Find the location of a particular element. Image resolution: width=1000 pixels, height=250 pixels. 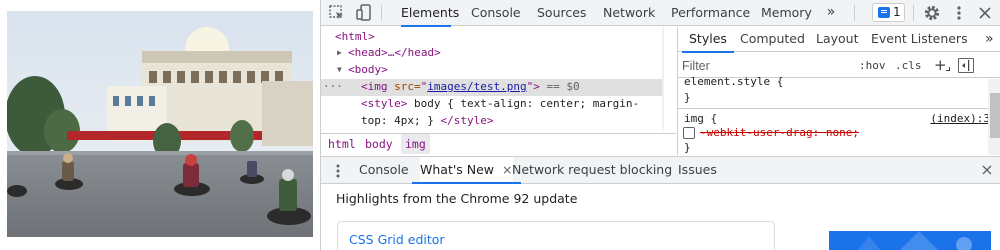

dom-tree-scrollbar is located at coordinates (663, 79).